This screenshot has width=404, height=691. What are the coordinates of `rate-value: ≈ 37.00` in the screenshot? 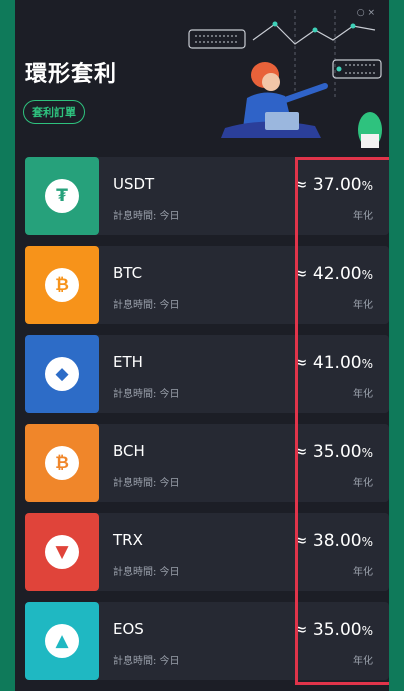 It's located at (327, 185).